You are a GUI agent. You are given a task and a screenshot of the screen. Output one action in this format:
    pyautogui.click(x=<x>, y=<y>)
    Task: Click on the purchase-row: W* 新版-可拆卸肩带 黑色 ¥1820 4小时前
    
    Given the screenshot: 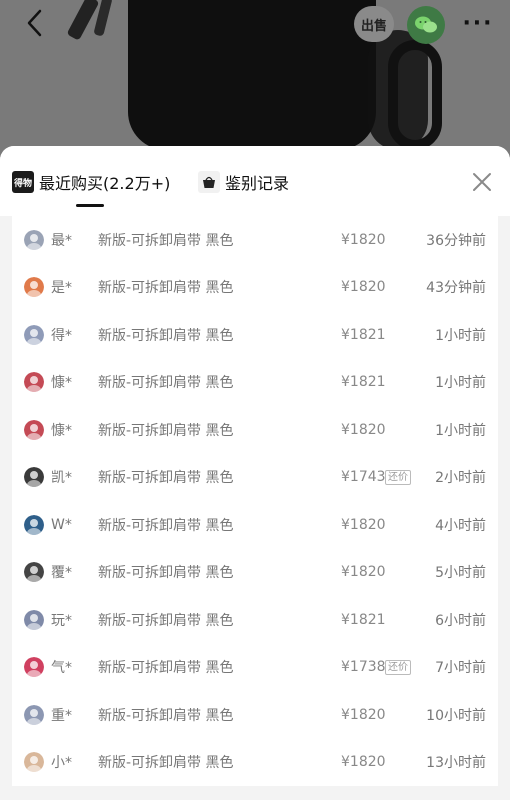 What is the action you would take?
    pyautogui.click(x=255, y=525)
    